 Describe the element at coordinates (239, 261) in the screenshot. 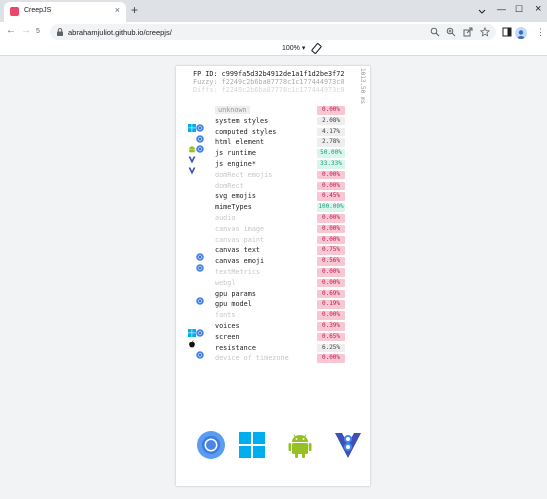

I see `row-label: canvas emoji` at that location.